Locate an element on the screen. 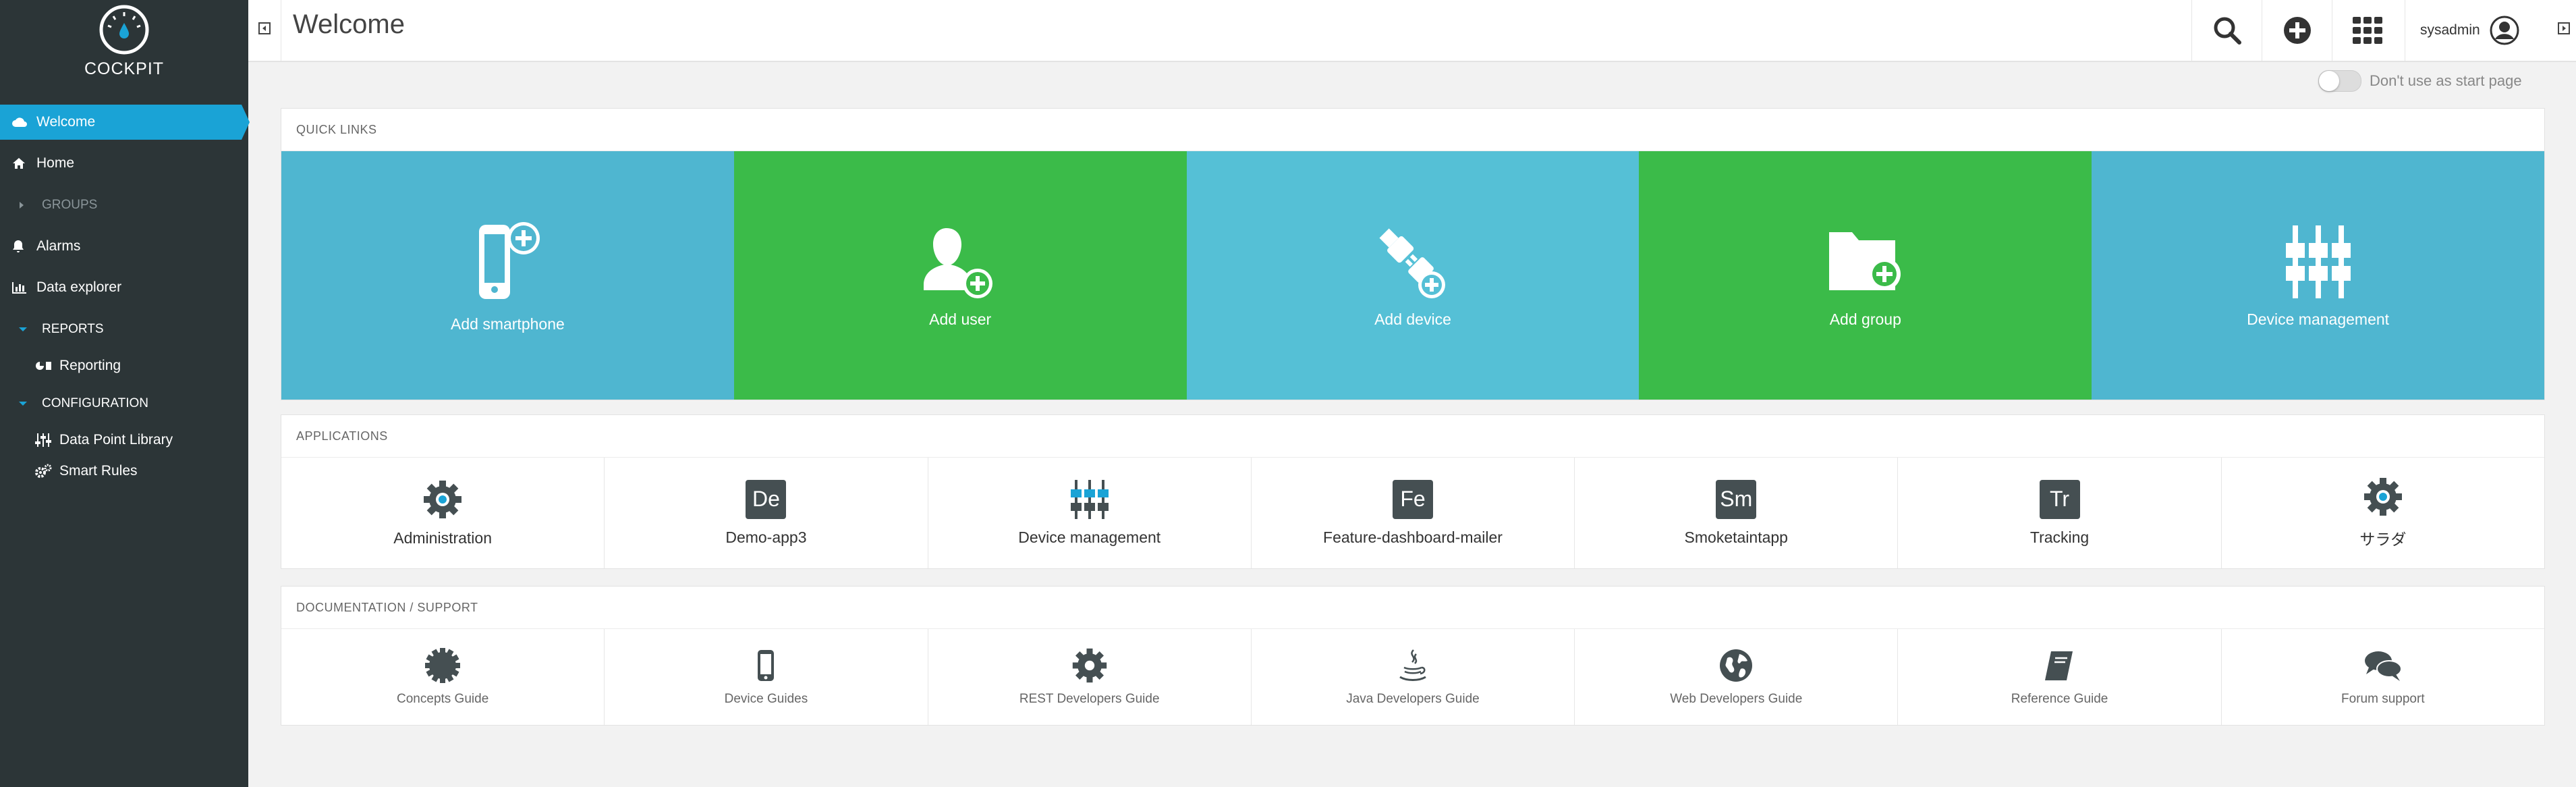  app-badge: Fe is located at coordinates (1412, 499).